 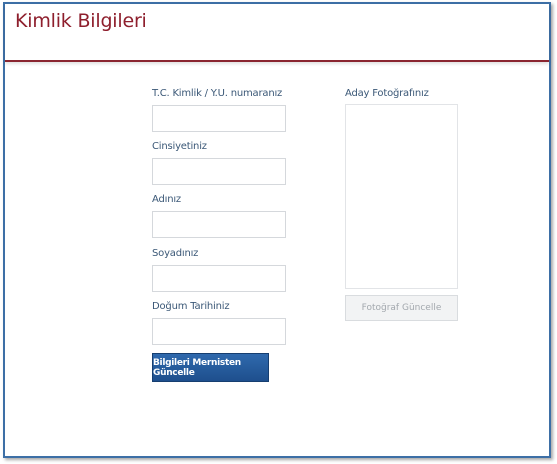 I want to click on tc-kimlik-input, so click(x=219, y=118).